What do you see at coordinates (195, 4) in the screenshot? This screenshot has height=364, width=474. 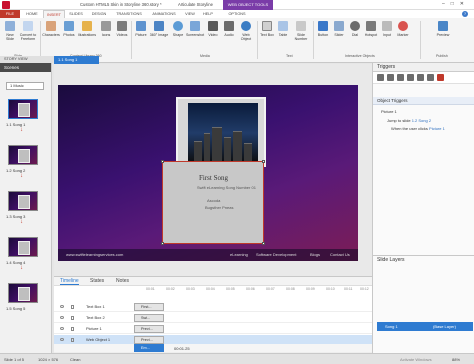 I see `app-name: Articulate Storyline` at bounding box center [195, 4].